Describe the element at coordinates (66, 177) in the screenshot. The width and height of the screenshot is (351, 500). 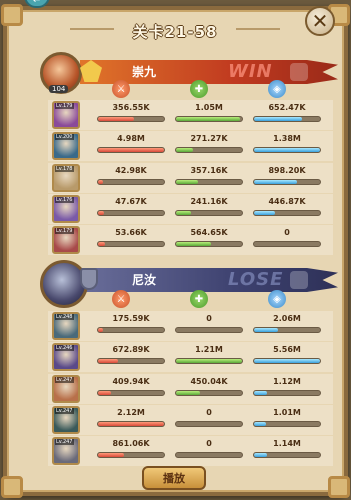
I see `unit-portrait: Lv.178` at that location.